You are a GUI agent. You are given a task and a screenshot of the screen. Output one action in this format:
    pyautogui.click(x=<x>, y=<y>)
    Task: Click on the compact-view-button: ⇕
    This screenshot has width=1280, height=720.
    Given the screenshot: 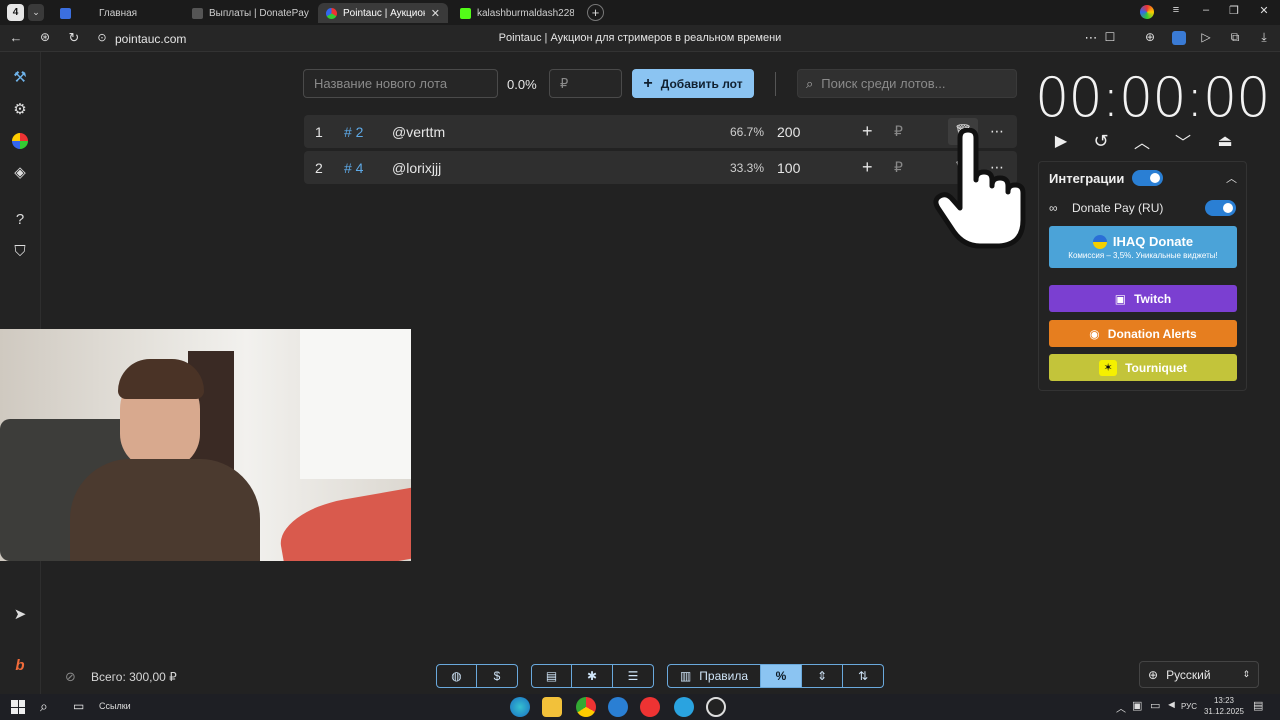 What is the action you would take?
    pyautogui.click(x=822, y=676)
    